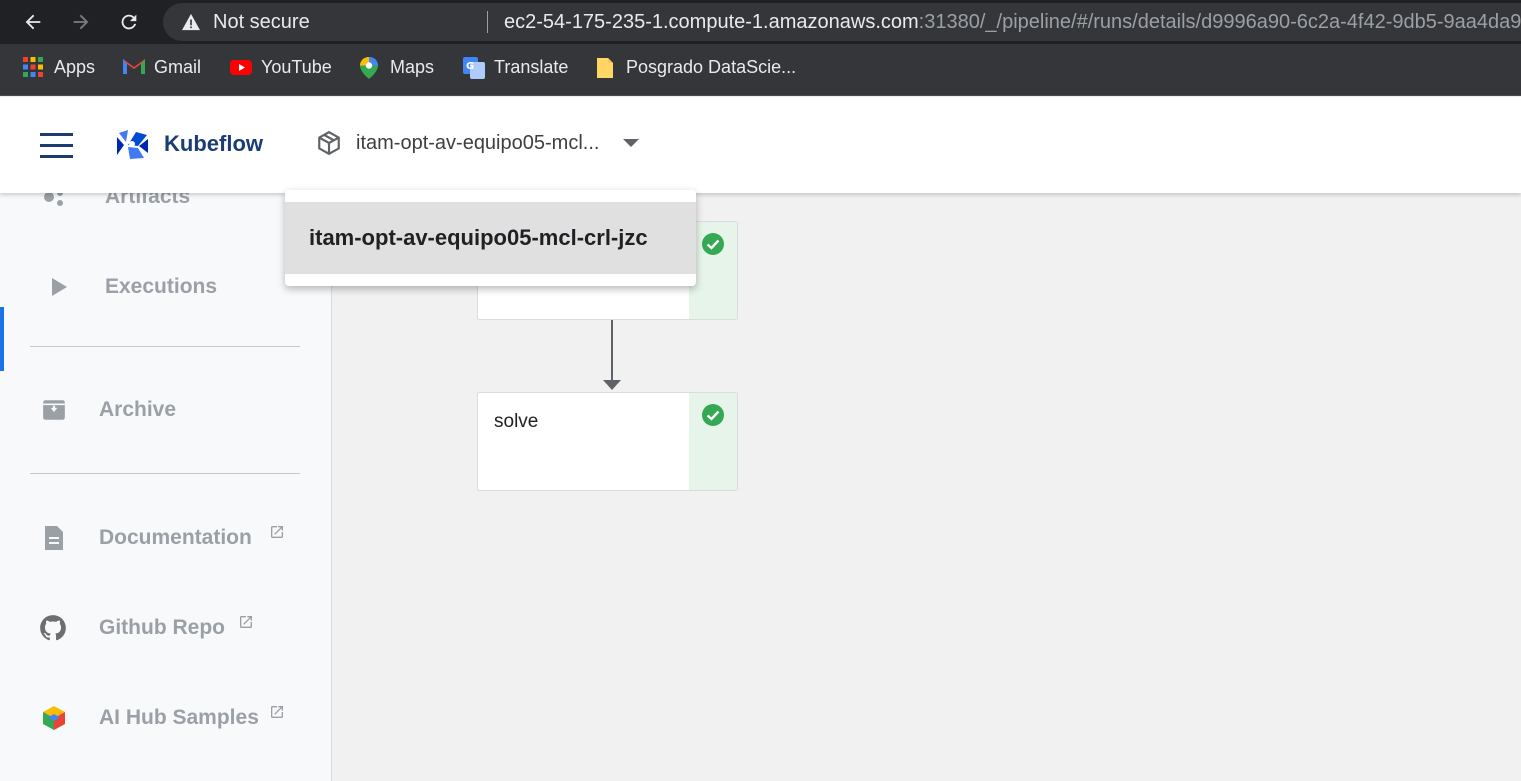 The height and width of the screenshot is (781, 1521). I want to click on bookmark-youtube: YouTube, so click(280, 67).